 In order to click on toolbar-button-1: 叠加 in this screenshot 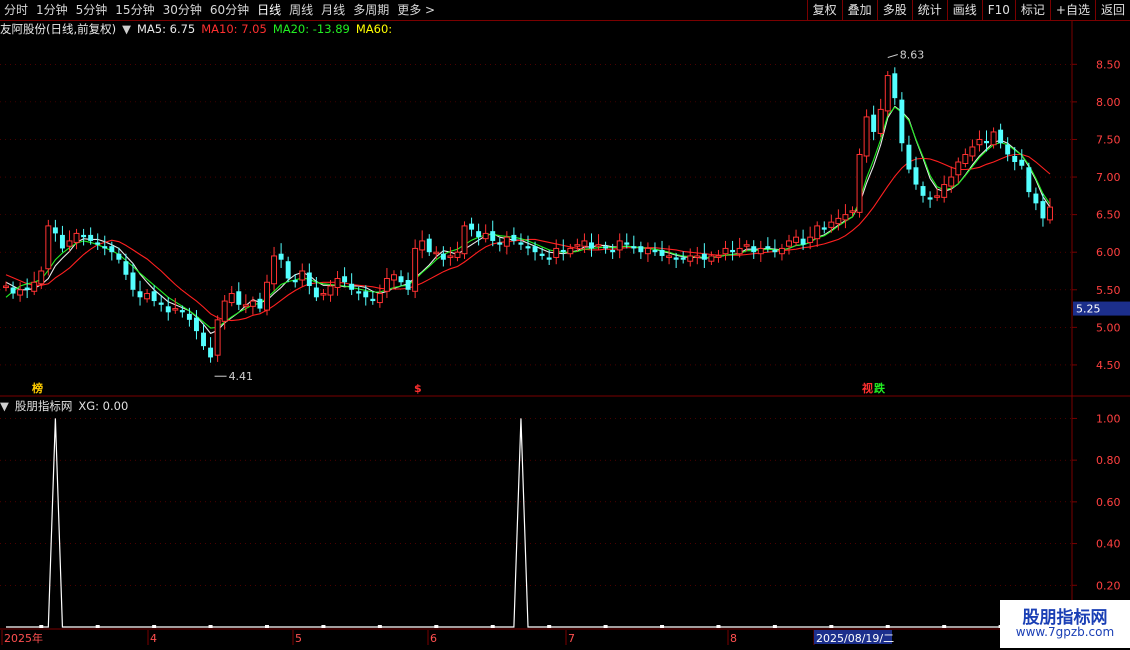, I will do `click(859, 10)`.